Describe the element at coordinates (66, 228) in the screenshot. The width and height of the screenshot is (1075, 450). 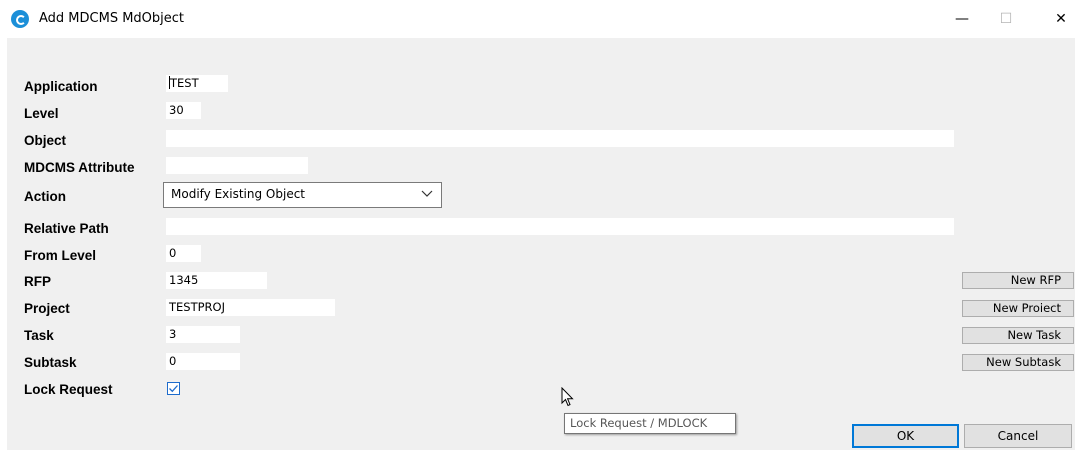
I see `relative-path-label: Relative Path` at that location.